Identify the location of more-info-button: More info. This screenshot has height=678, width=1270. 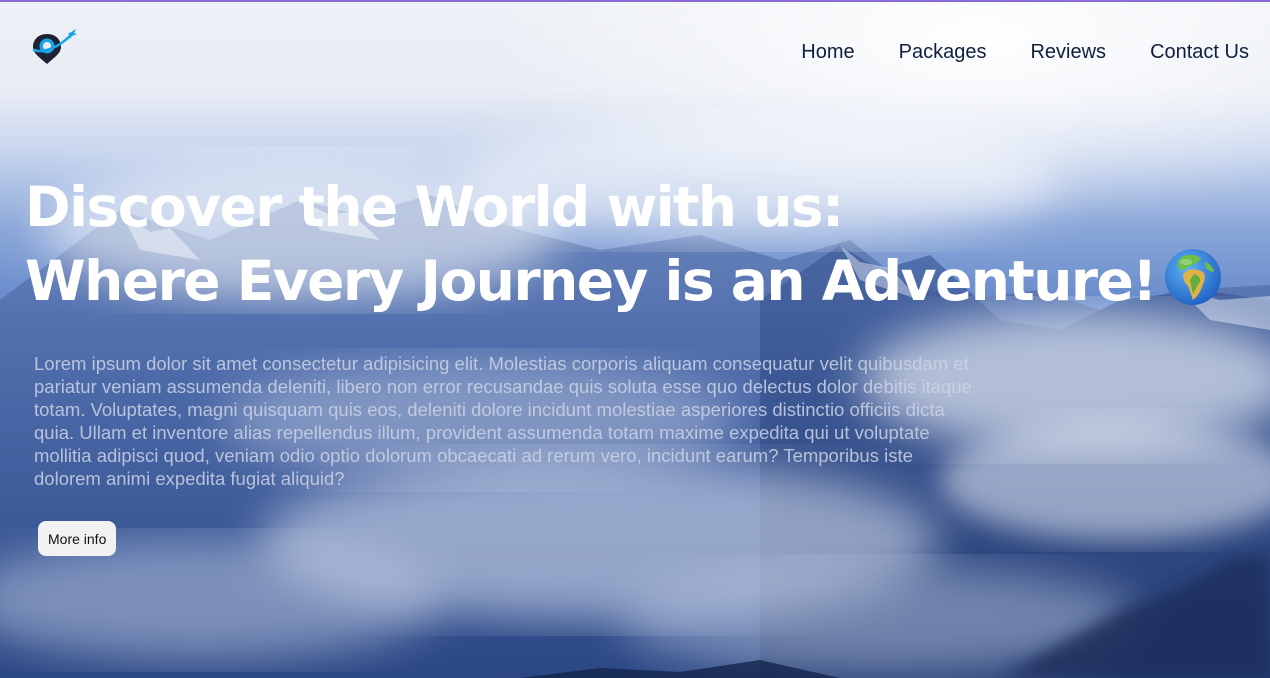
(77, 538).